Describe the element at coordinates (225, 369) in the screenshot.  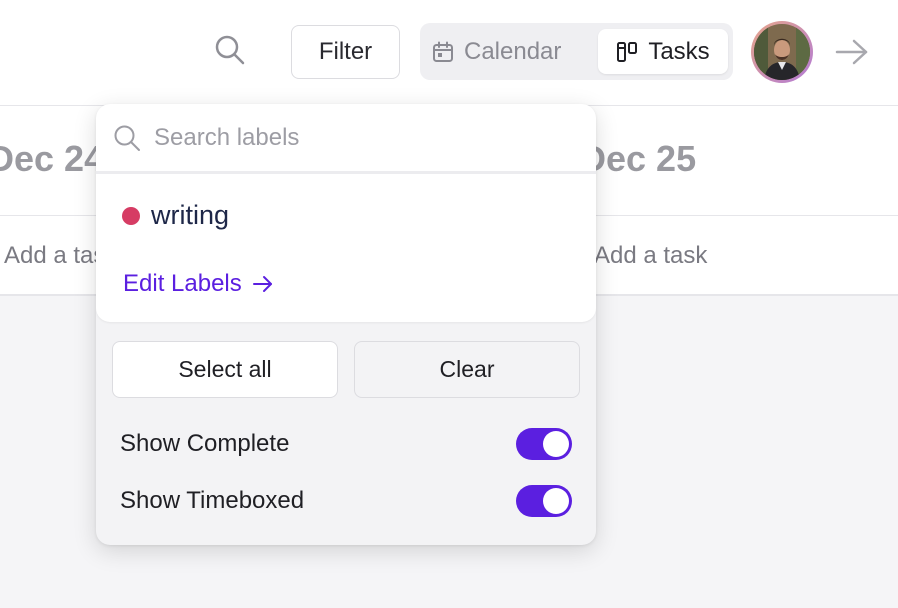
I see `select-all-button: Select all` at that location.